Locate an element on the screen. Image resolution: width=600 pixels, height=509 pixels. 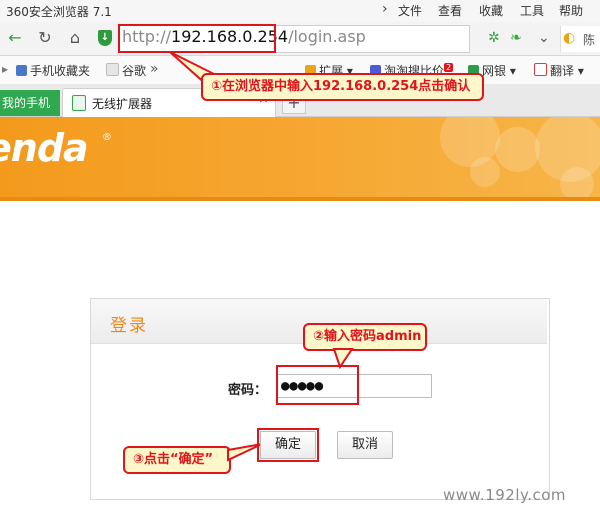
ok-highlight-box is located at coordinates (288, 445).